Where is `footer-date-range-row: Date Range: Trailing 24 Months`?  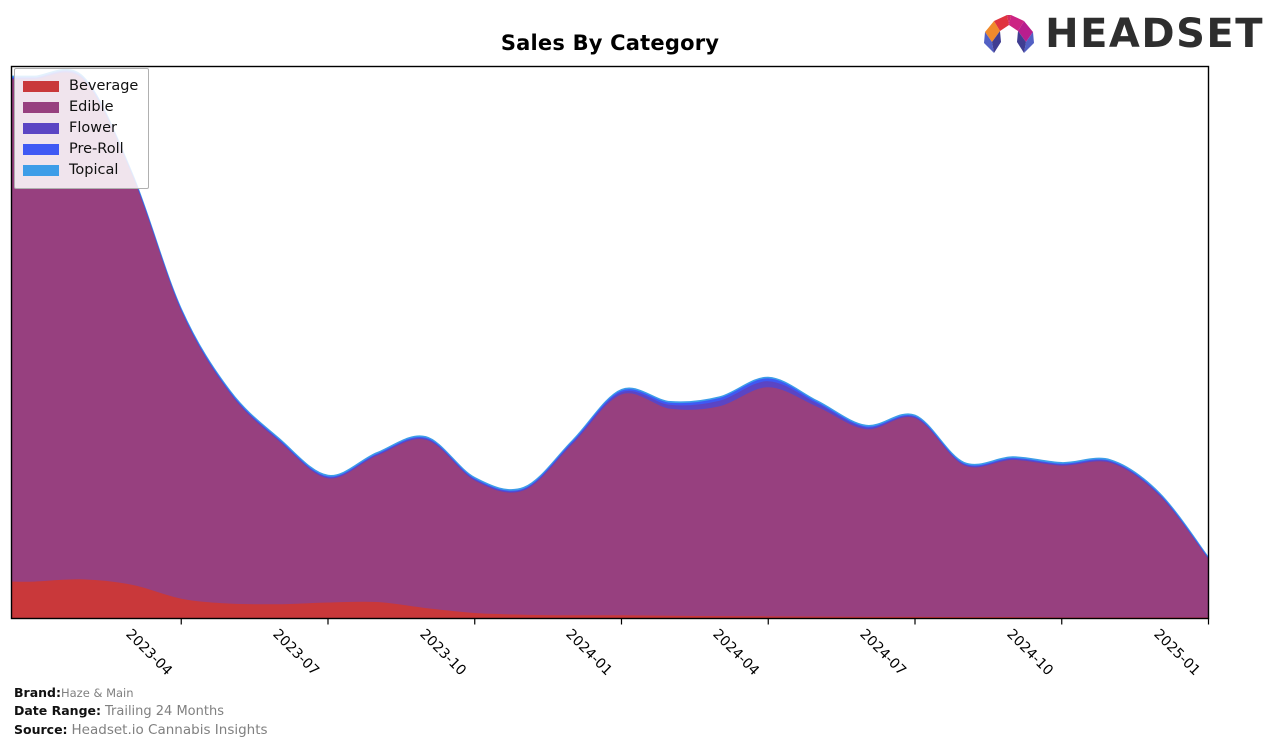
footer-date-range-row: Date Range: Trailing 24 Months is located at coordinates (141, 711).